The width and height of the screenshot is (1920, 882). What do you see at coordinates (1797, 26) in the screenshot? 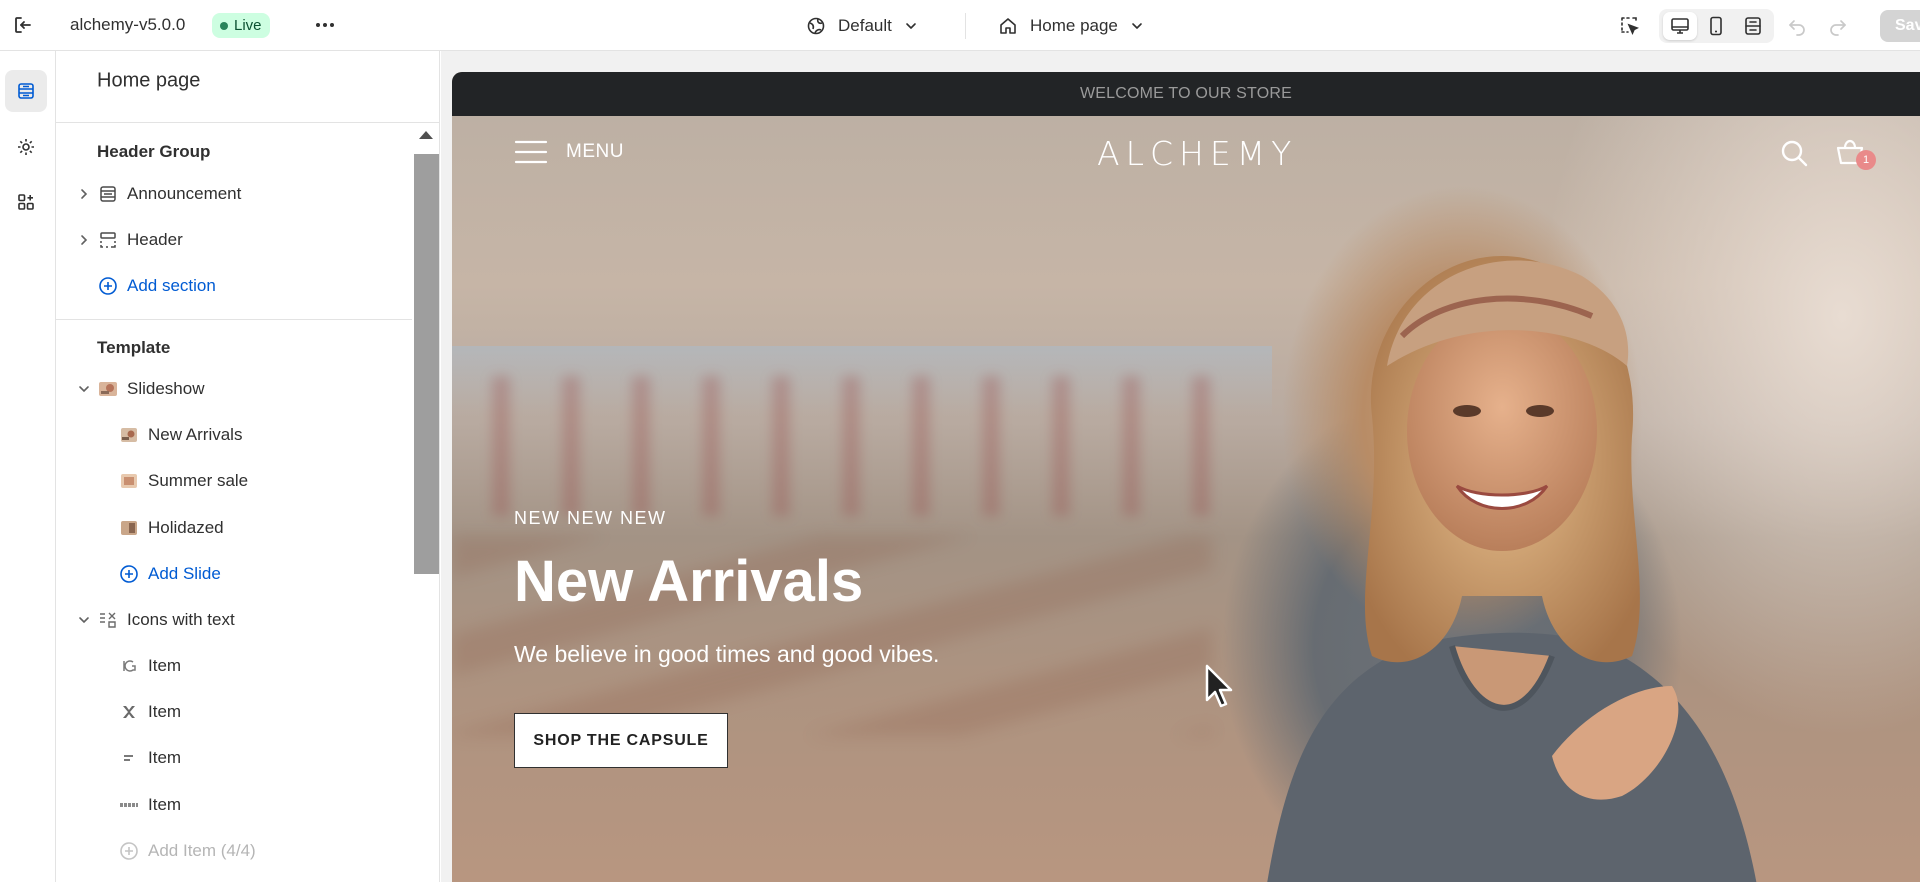
I see `undo-icon` at bounding box center [1797, 26].